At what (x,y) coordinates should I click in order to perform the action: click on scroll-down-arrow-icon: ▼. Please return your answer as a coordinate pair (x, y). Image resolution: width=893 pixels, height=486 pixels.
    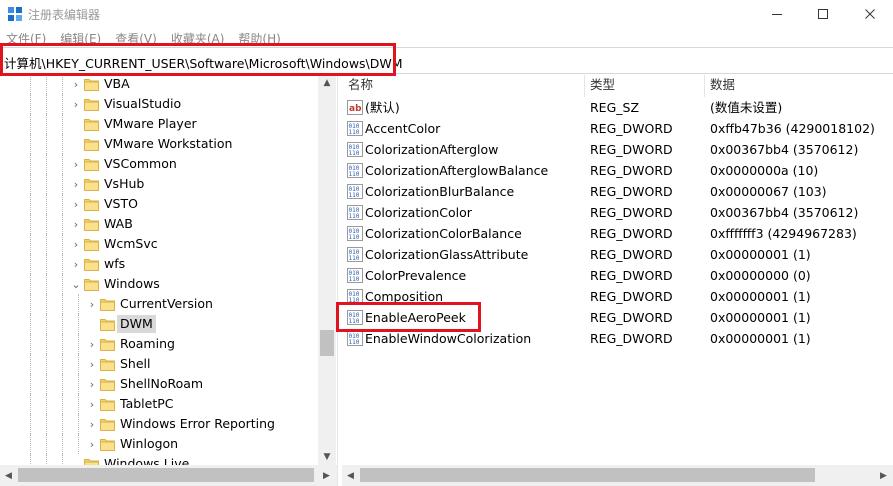
    Looking at the image, I should click on (327, 457).